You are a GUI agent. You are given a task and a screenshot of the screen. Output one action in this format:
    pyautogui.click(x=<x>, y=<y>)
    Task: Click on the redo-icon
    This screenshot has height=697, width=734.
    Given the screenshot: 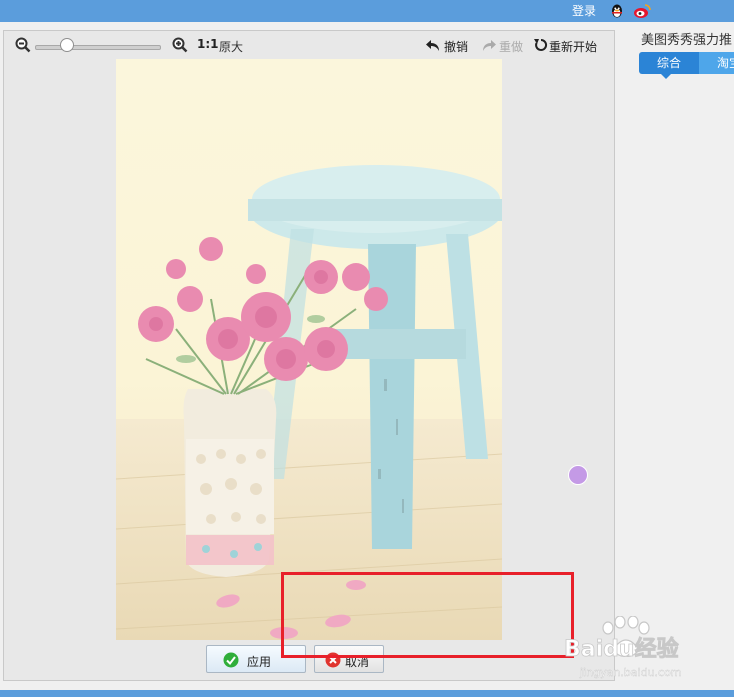 What is the action you would take?
    pyautogui.click(x=488, y=46)
    